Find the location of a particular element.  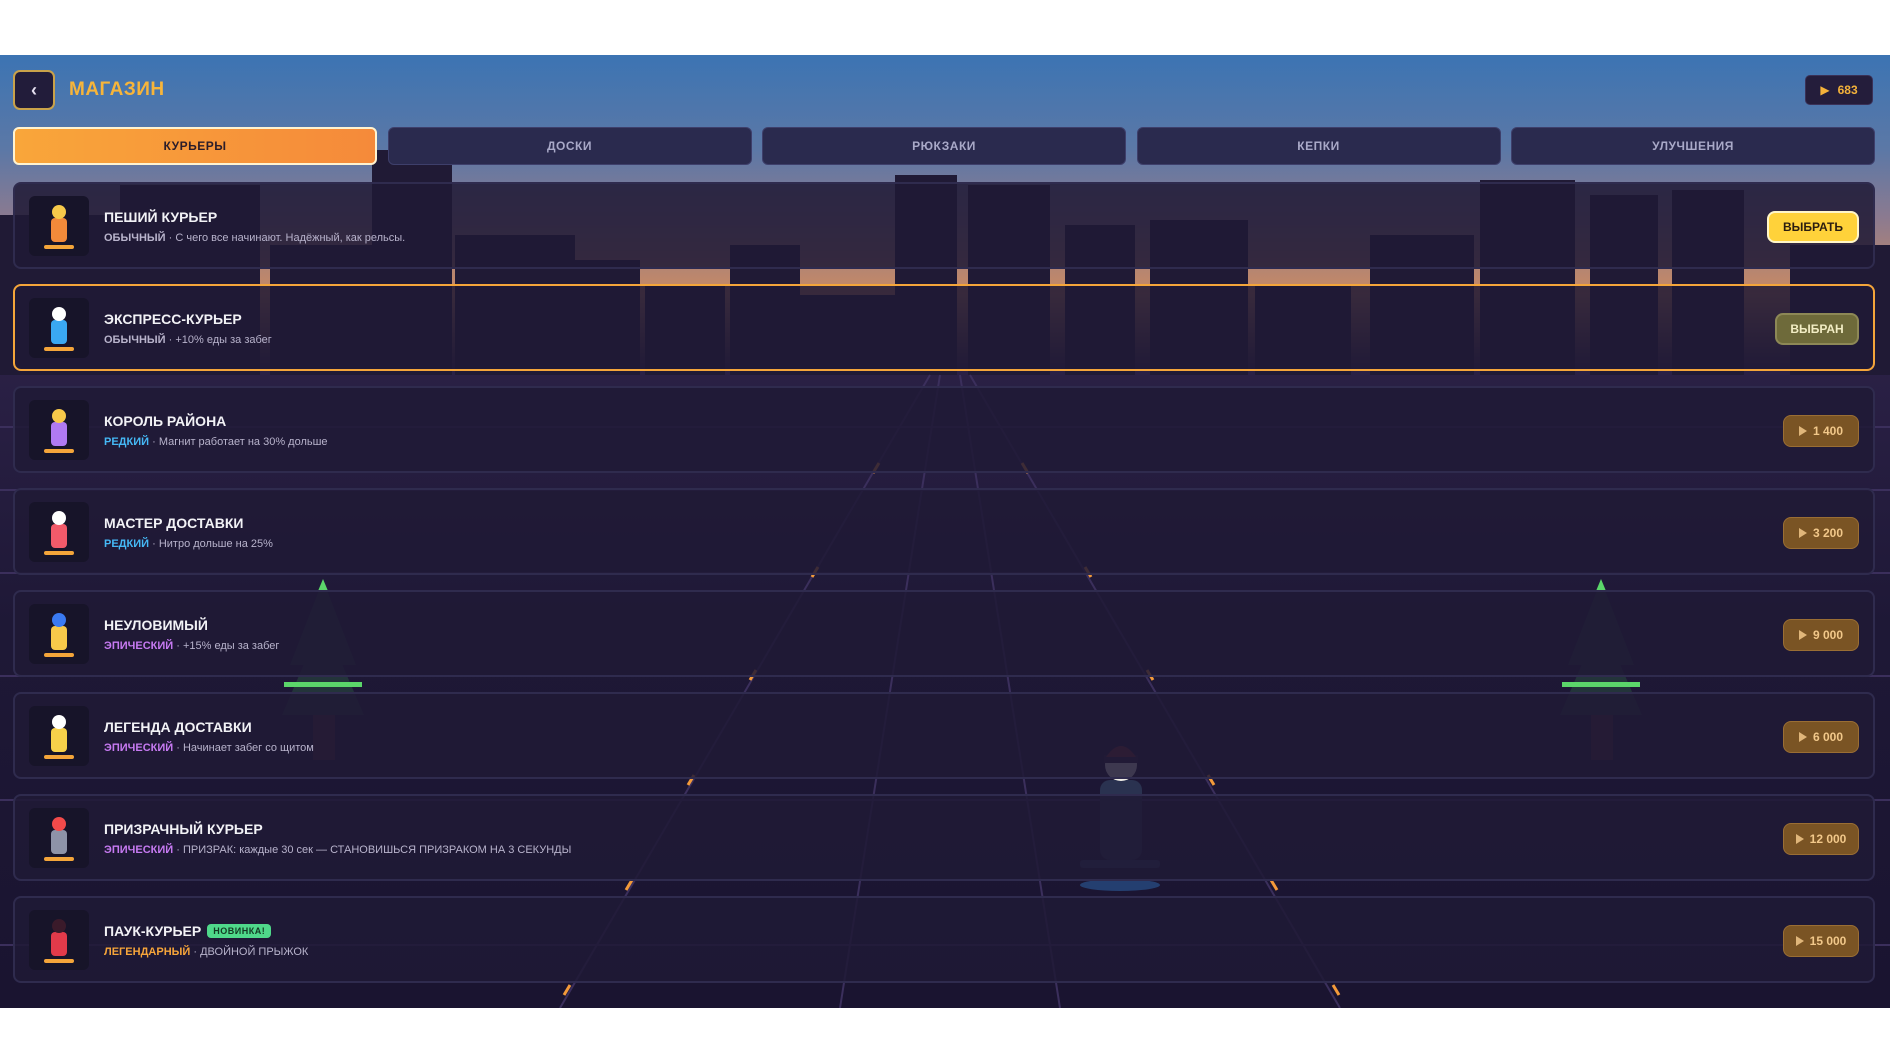

coin-balance: ▶ 683 is located at coordinates (1839, 90).